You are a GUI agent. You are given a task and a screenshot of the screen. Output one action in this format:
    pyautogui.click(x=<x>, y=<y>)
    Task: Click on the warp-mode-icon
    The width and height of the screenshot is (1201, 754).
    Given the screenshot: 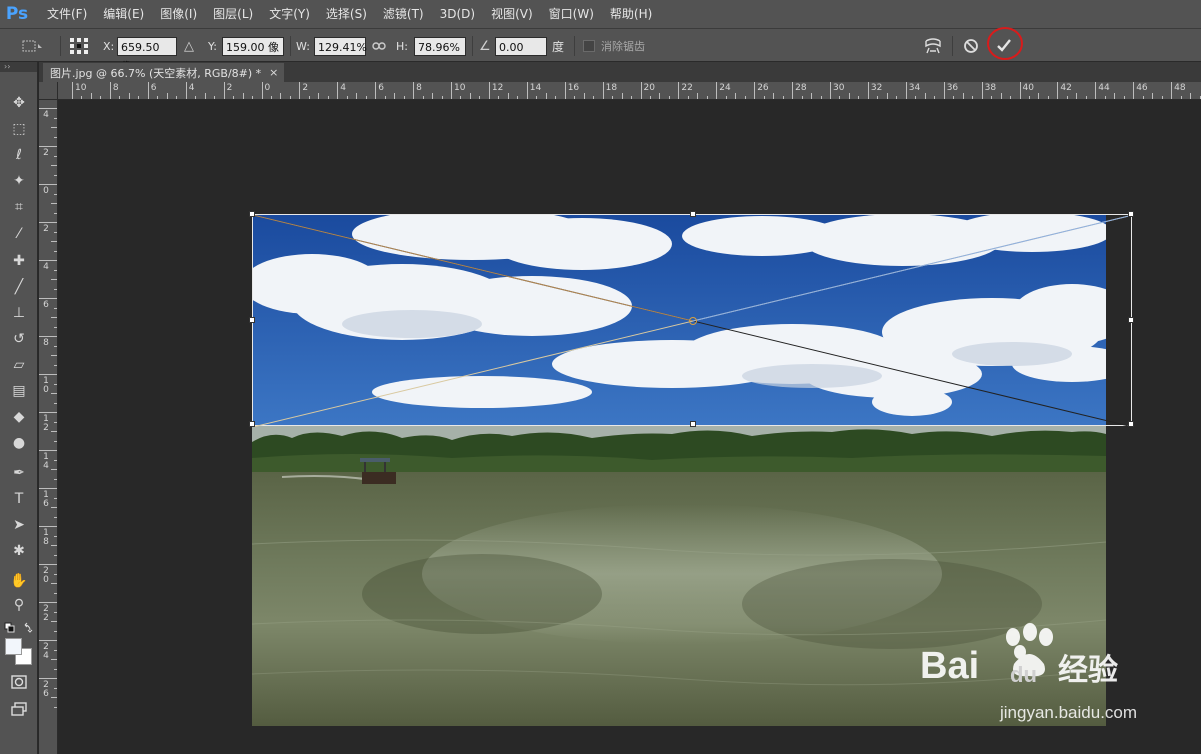 What is the action you would take?
    pyautogui.click(x=933, y=46)
    